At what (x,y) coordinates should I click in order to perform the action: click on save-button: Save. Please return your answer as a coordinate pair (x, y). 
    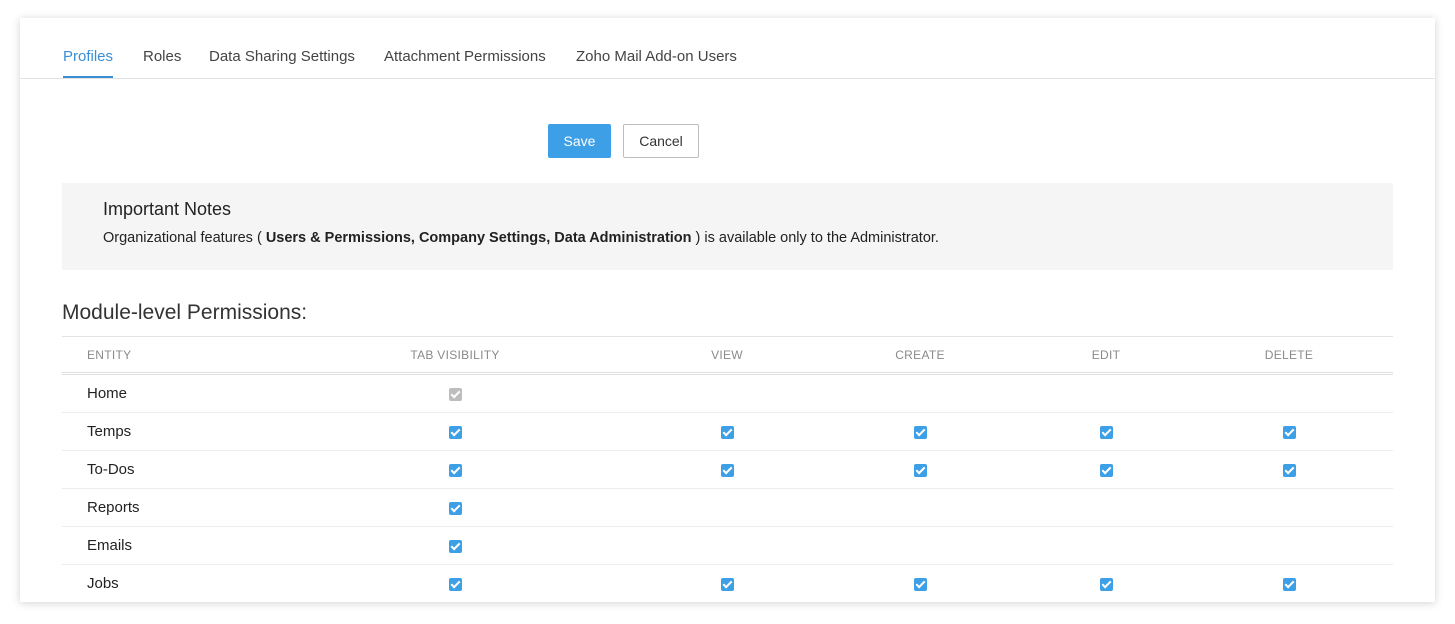
    Looking at the image, I should click on (579, 141).